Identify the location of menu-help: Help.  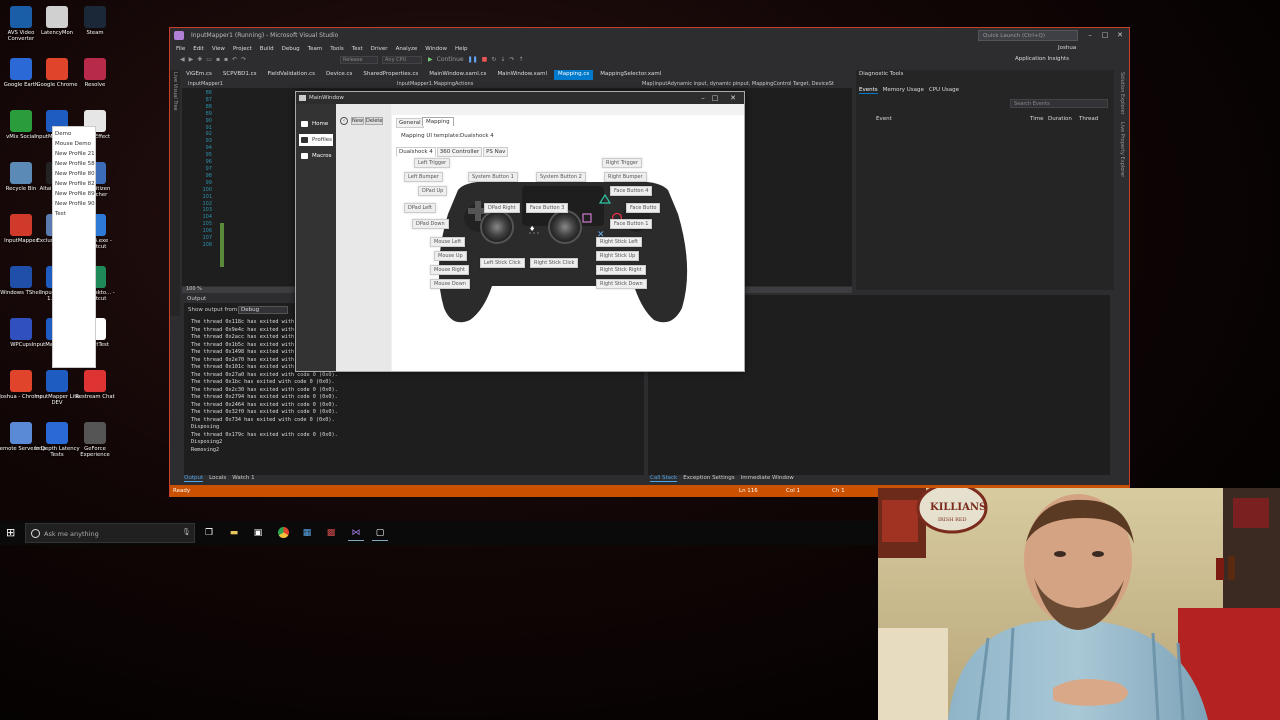
(461, 49).